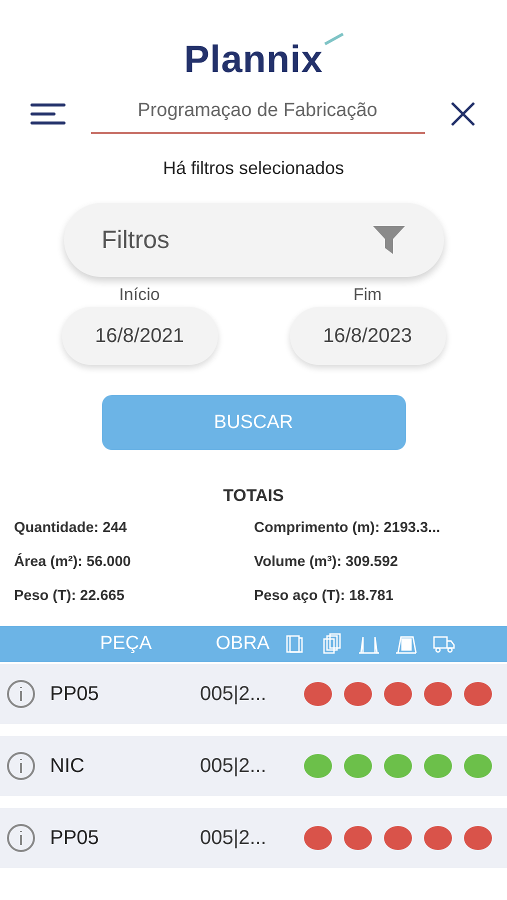 This screenshot has width=507, height=900. I want to click on total-value: Peso (T): 22.665, so click(70, 596).